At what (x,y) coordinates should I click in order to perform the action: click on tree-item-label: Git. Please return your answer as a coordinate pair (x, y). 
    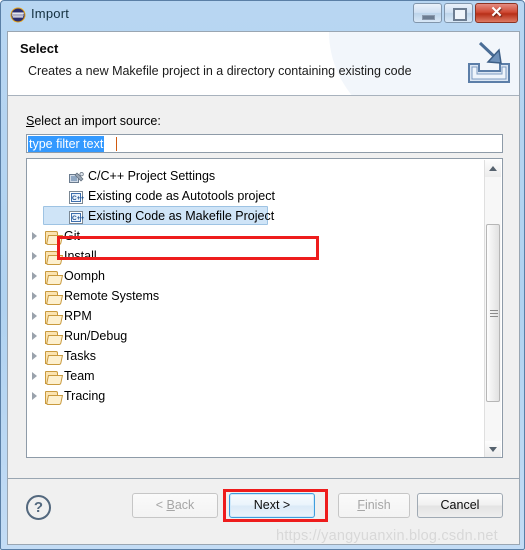
    Looking at the image, I should click on (72, 236).